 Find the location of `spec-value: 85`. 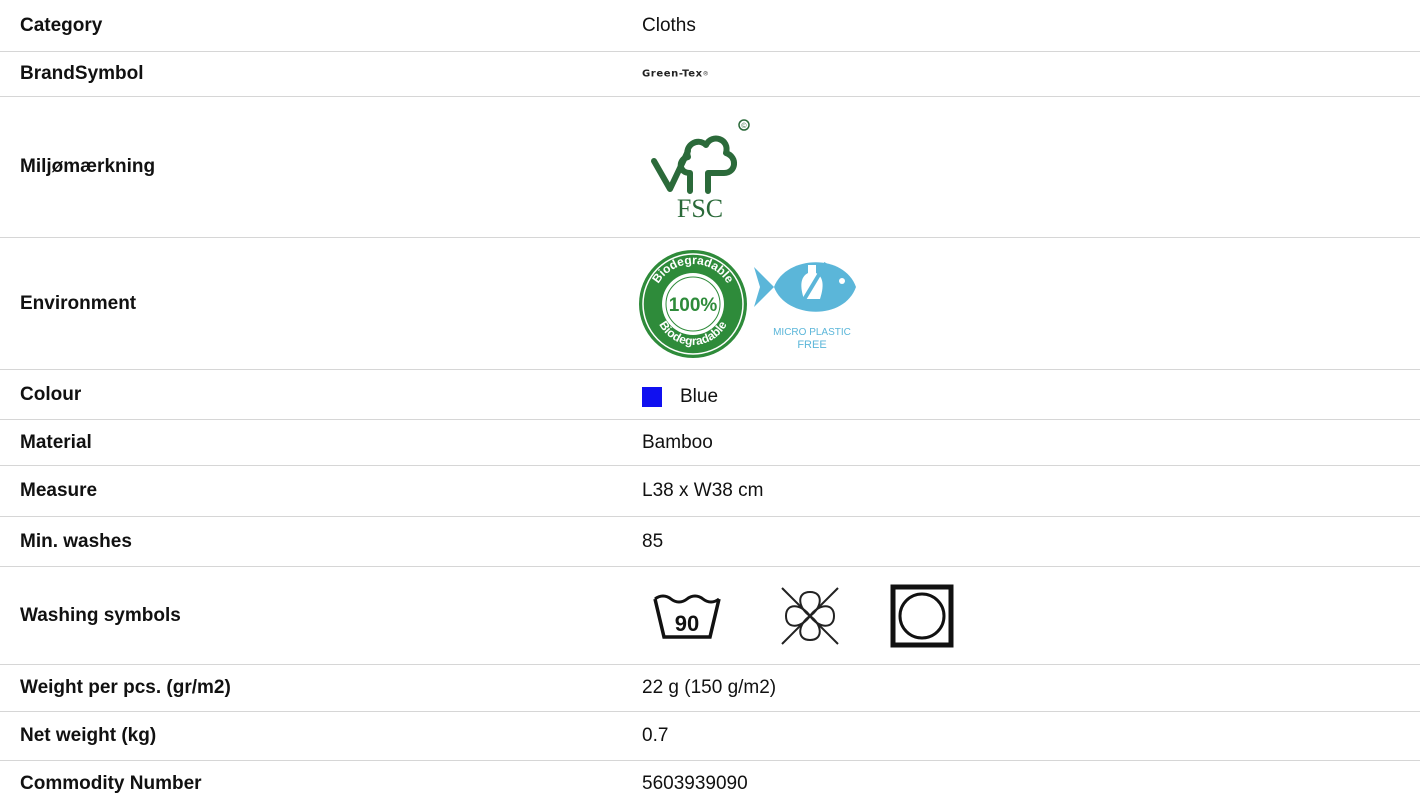

spec-value: 85 is located at coordinates (653, 541).